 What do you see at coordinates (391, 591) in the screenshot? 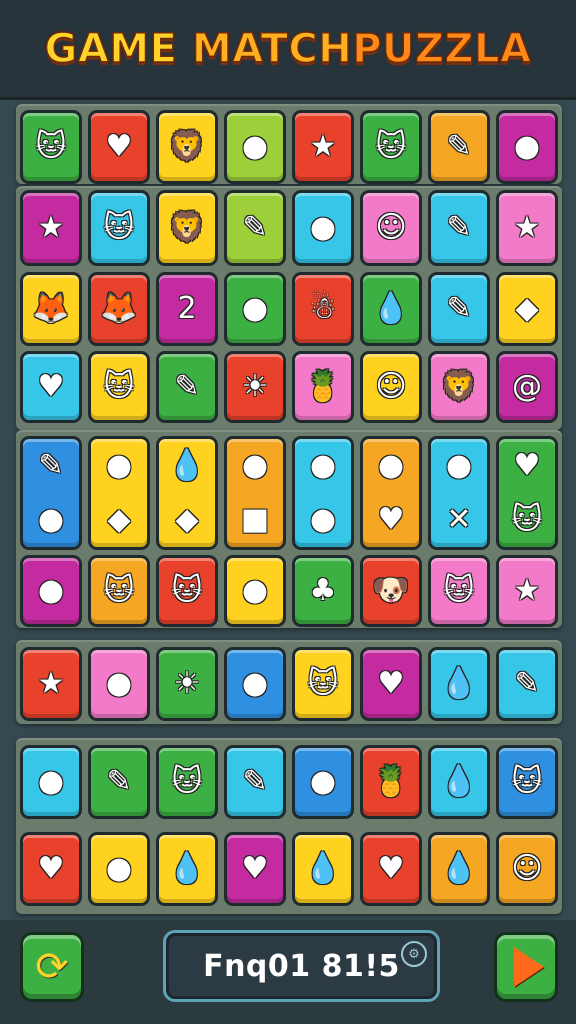
I see `game-tile: 🐶` at bounding box center [391, 591].